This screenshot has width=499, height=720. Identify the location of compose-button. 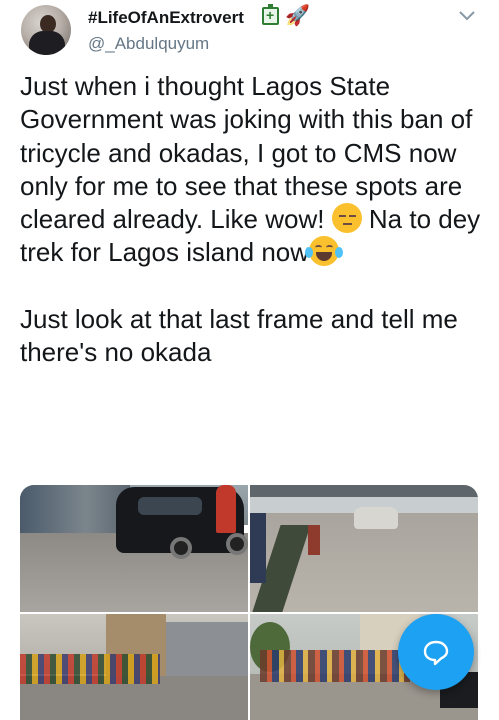
(436, 652).